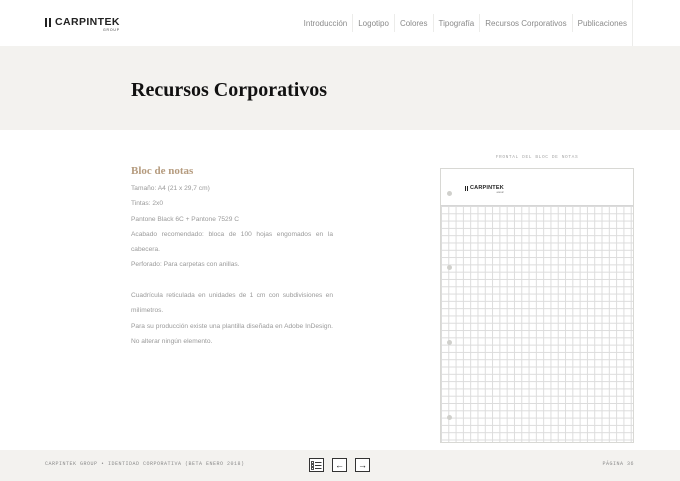 The image size is (680, 481). I want to click on brand-name: CARPINTEK, so click(87, 22).